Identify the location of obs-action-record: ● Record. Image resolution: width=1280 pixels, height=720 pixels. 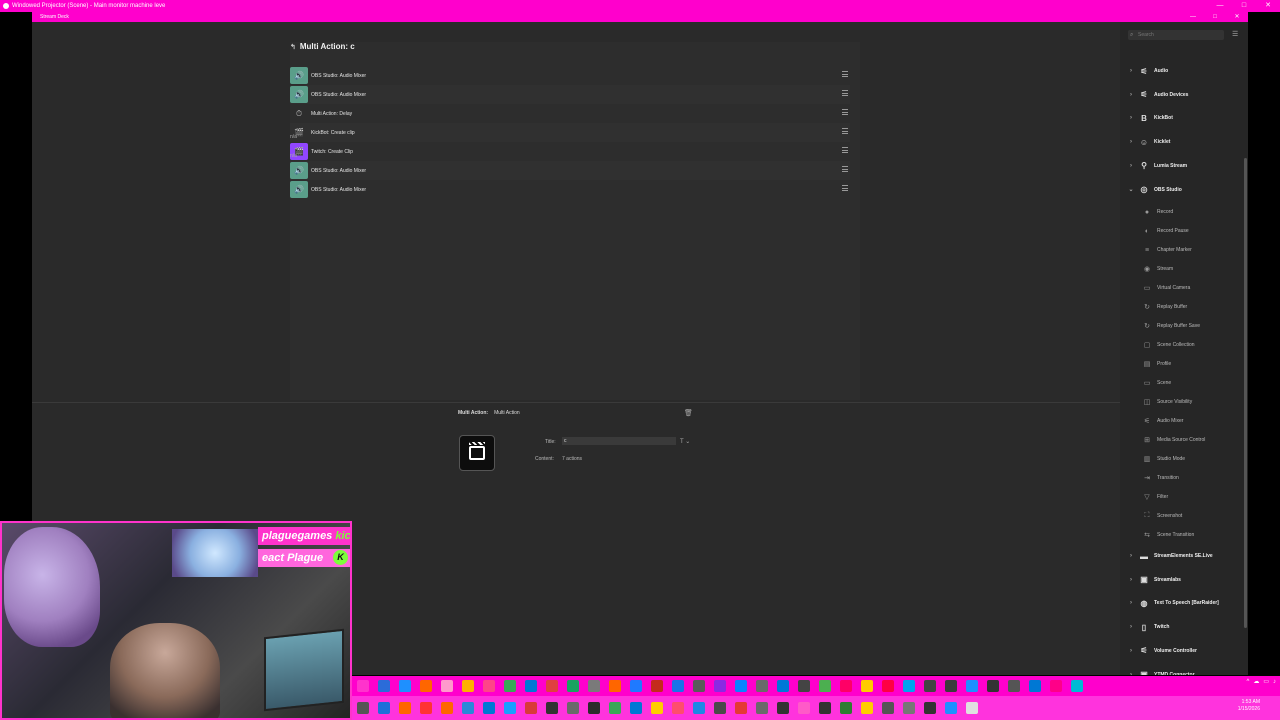
(1181, 212).